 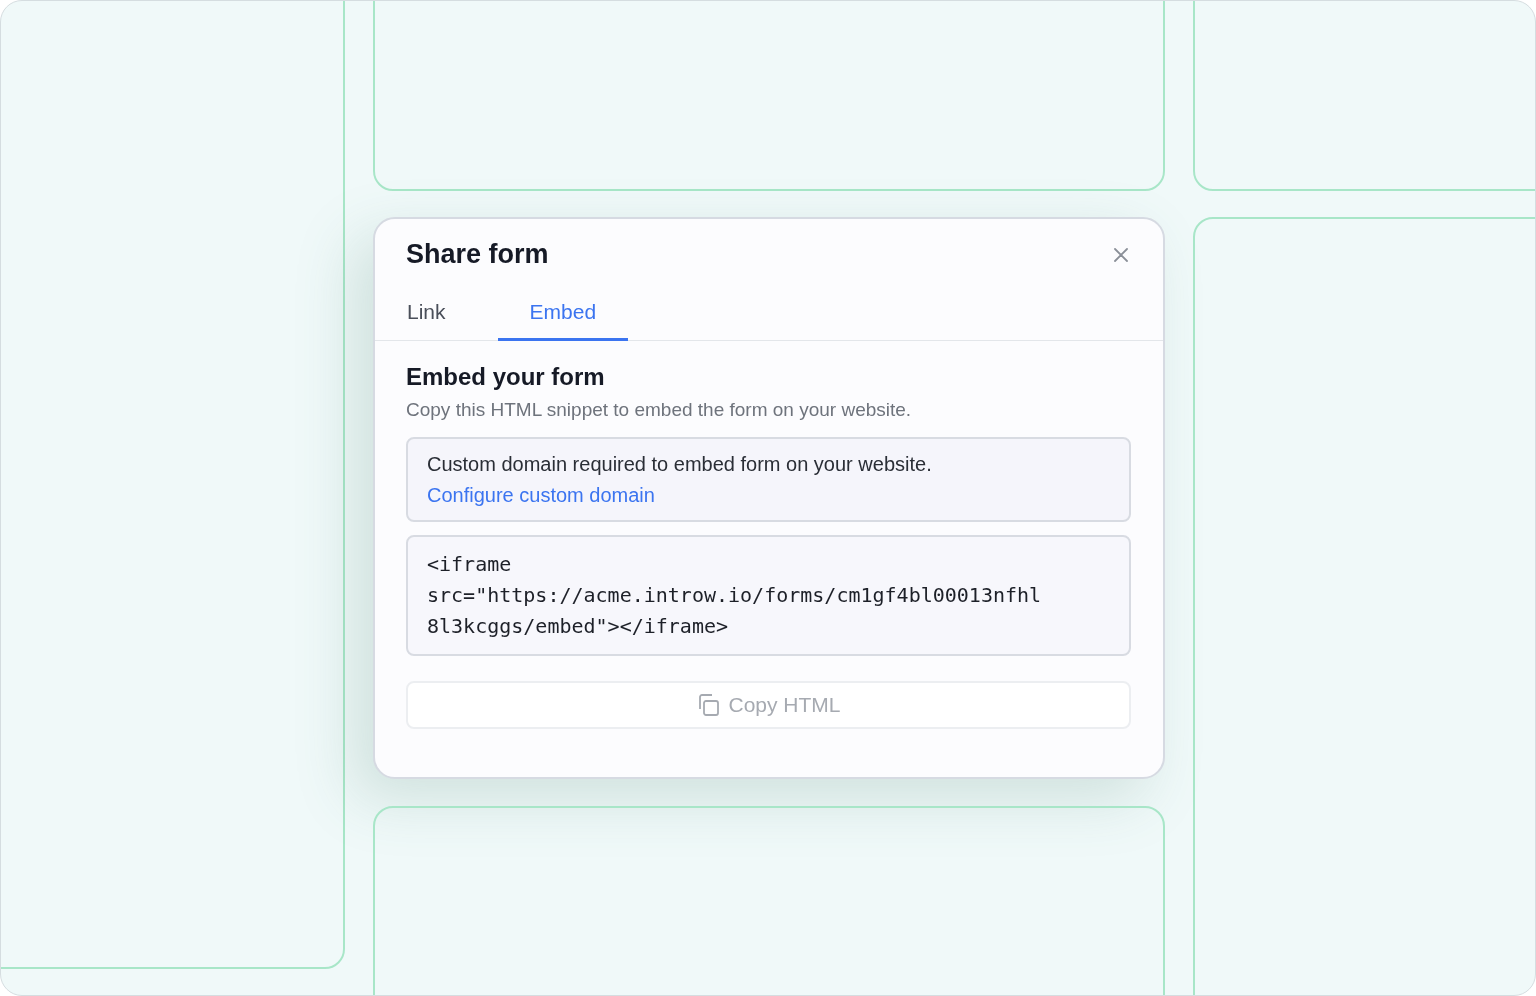 What do you see at coordinates (680, 464) in the screenshot?
I see `notice-text: Custom domain required to embed form on your website.` at bounding box center [680, 464].